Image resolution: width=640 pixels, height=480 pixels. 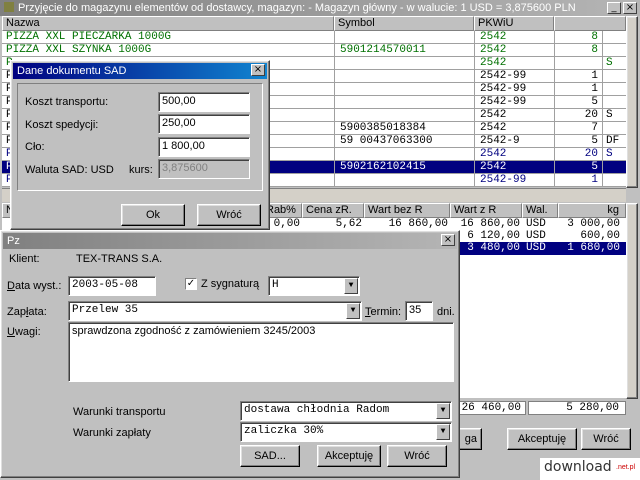 What do you see at coordinates (448, 240) in the screenshot?
I see `pz-close-icon: ×` at bounding box center [448, 240].